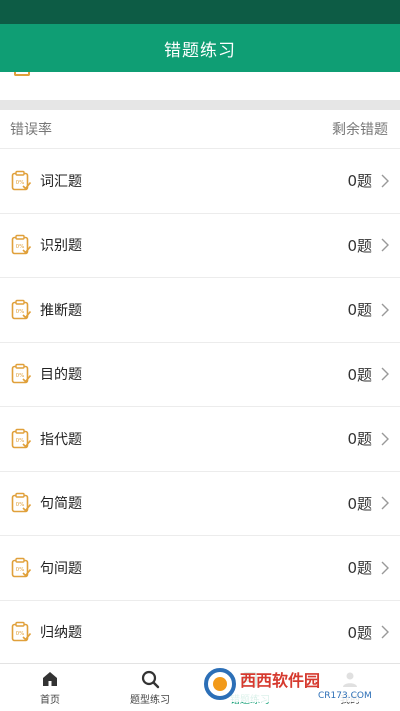 The width and height of the screenshot is (400, 711). I want to click on page-title: 错题练习, so click(200, 50).